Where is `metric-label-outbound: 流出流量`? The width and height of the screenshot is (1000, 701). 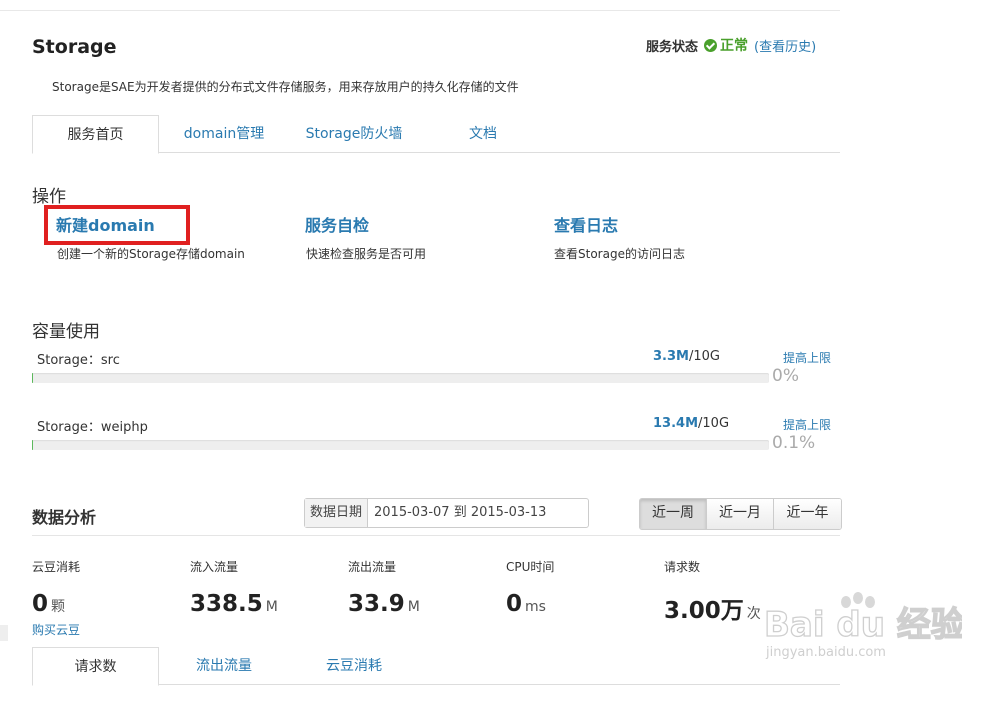
metric-label-outbound: 流出流量 is located at coordinates (372, 567).